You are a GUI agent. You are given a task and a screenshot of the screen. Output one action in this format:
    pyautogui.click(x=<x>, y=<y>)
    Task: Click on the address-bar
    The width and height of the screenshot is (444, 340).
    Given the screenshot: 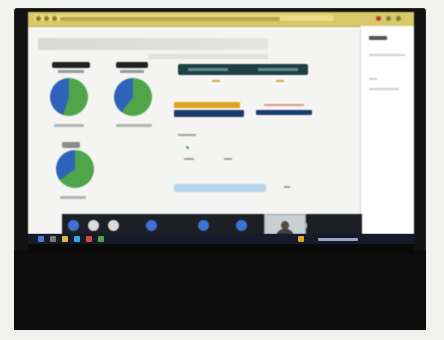 What is the action you would take?
    pyautogui.click(x=170, y=19)
    